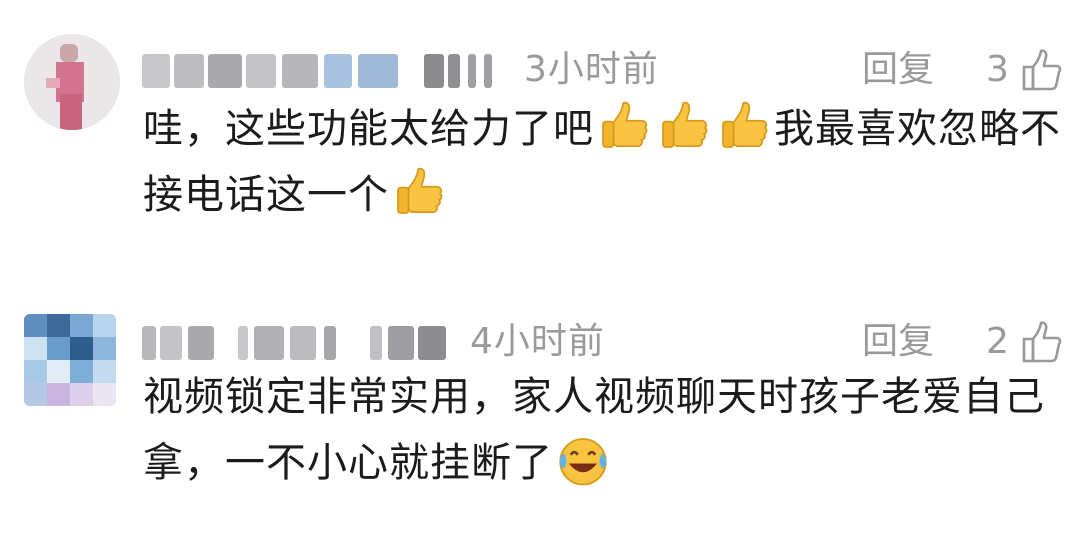 The image size is (1080, 550). I want to click on comment-time: 4小时前, so click(537, 341).